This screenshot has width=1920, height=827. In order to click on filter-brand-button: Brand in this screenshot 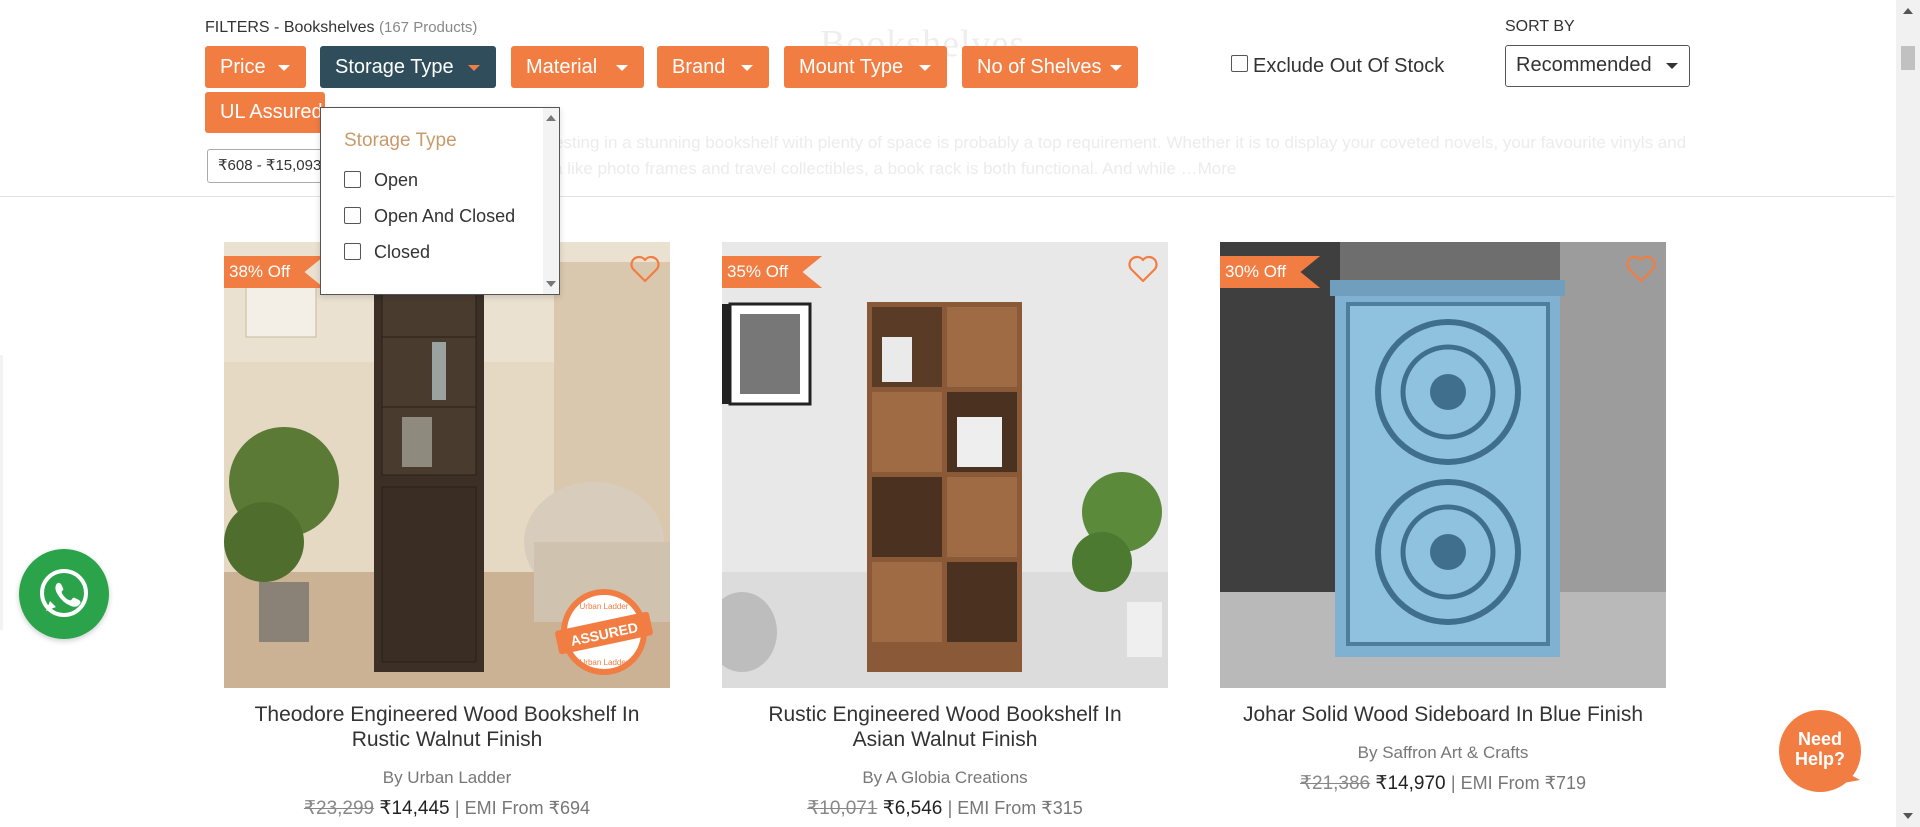, I will do `click(713, 67)`.